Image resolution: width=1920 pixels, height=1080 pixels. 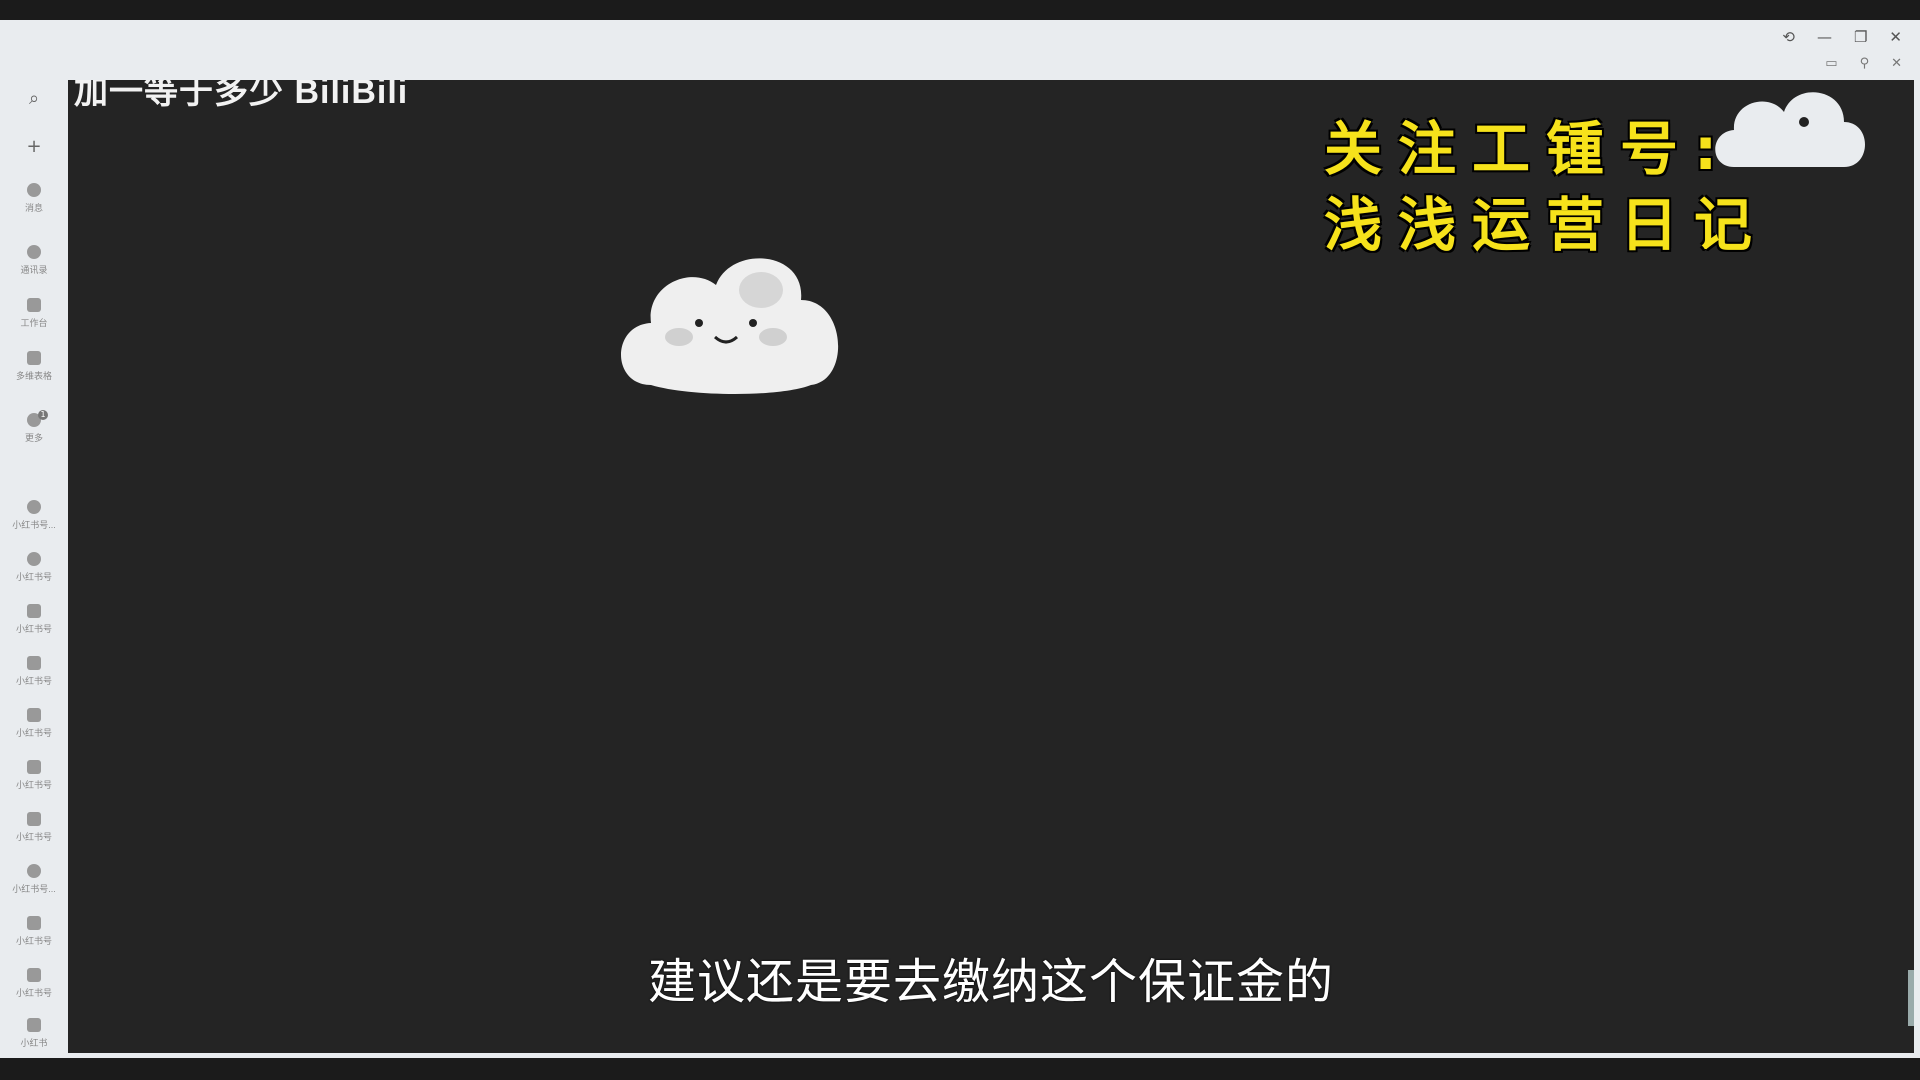 What do you see at coordinates (1895, 37) in the screenshot?
I see `close-button: ✕` at bounding box center [1895, 37].